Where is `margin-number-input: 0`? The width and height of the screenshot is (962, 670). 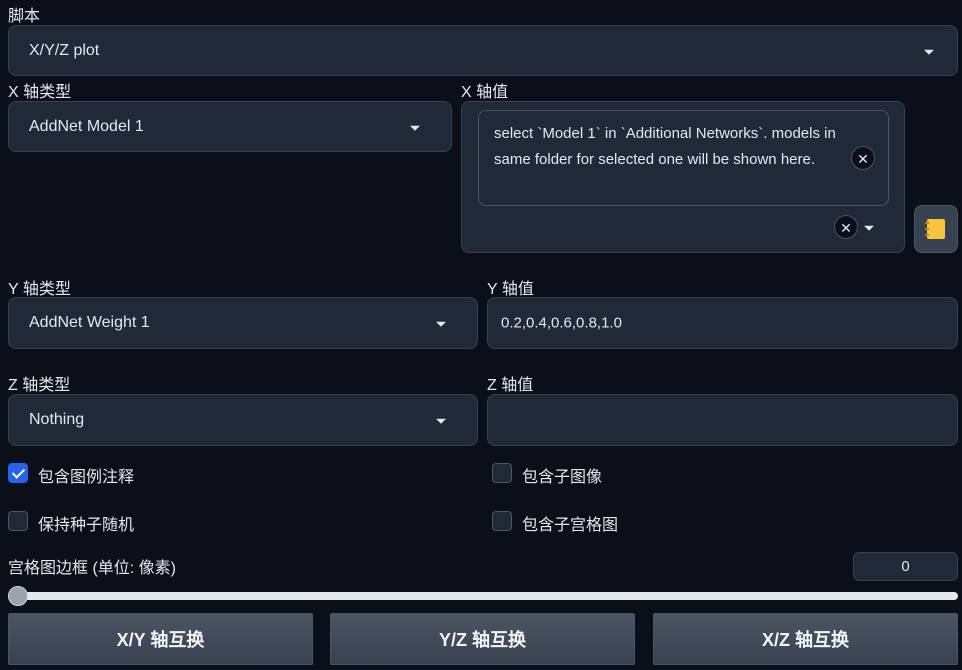
margin-number-input: 0 is located at coordinates (905, 566).